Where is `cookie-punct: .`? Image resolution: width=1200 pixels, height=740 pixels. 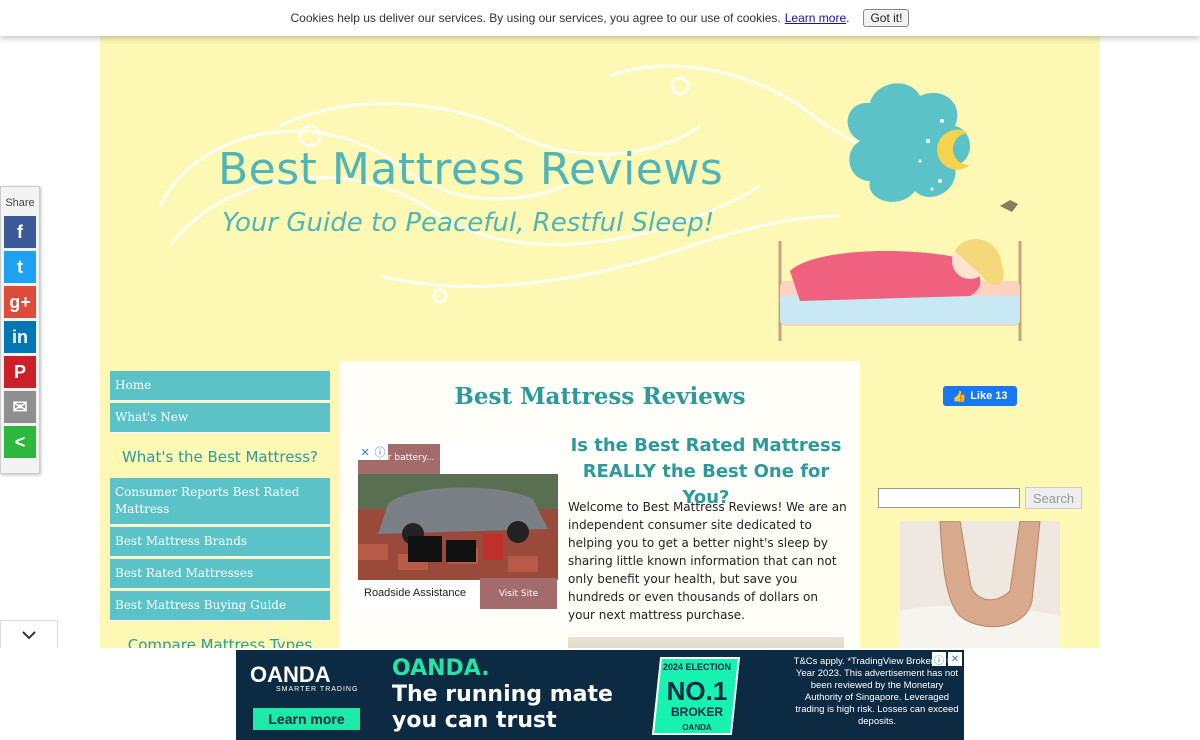 cookie-punct: . is located at coordinates (848, 18).